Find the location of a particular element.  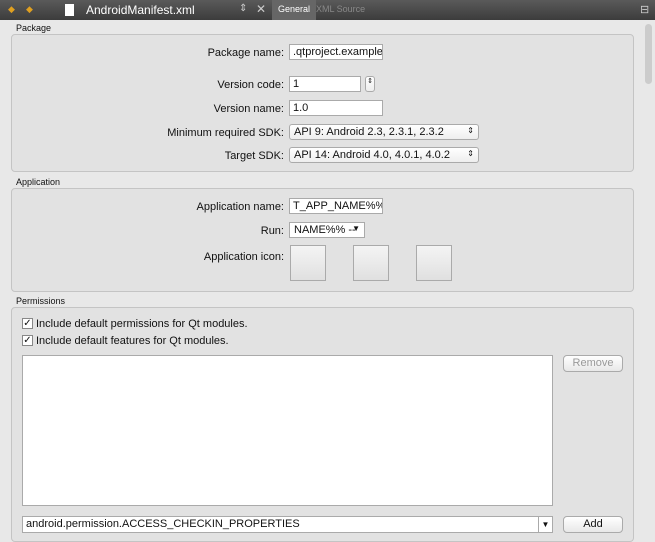

default-permissions-checkbox: ✓ is located at coordinates (27, 323).